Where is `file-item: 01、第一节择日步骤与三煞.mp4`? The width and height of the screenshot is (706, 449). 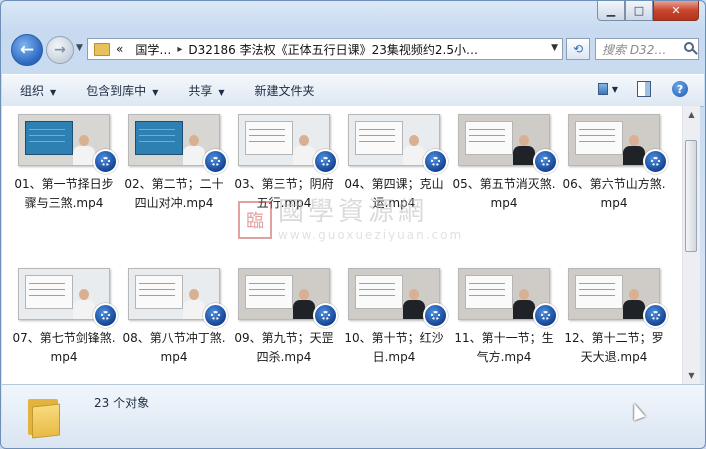
file-item: 01、第一节择日步骤与三煞.mp4 is located at coordinates (64, 163).